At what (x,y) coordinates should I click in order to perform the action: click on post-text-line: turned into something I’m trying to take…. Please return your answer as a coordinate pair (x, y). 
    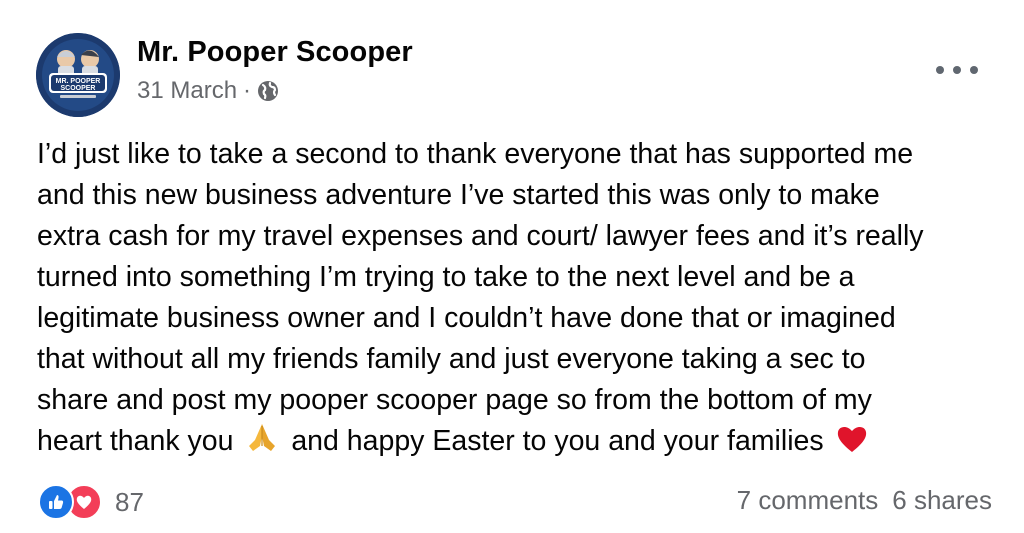
    Looking at the image, I should click on (446, 277).